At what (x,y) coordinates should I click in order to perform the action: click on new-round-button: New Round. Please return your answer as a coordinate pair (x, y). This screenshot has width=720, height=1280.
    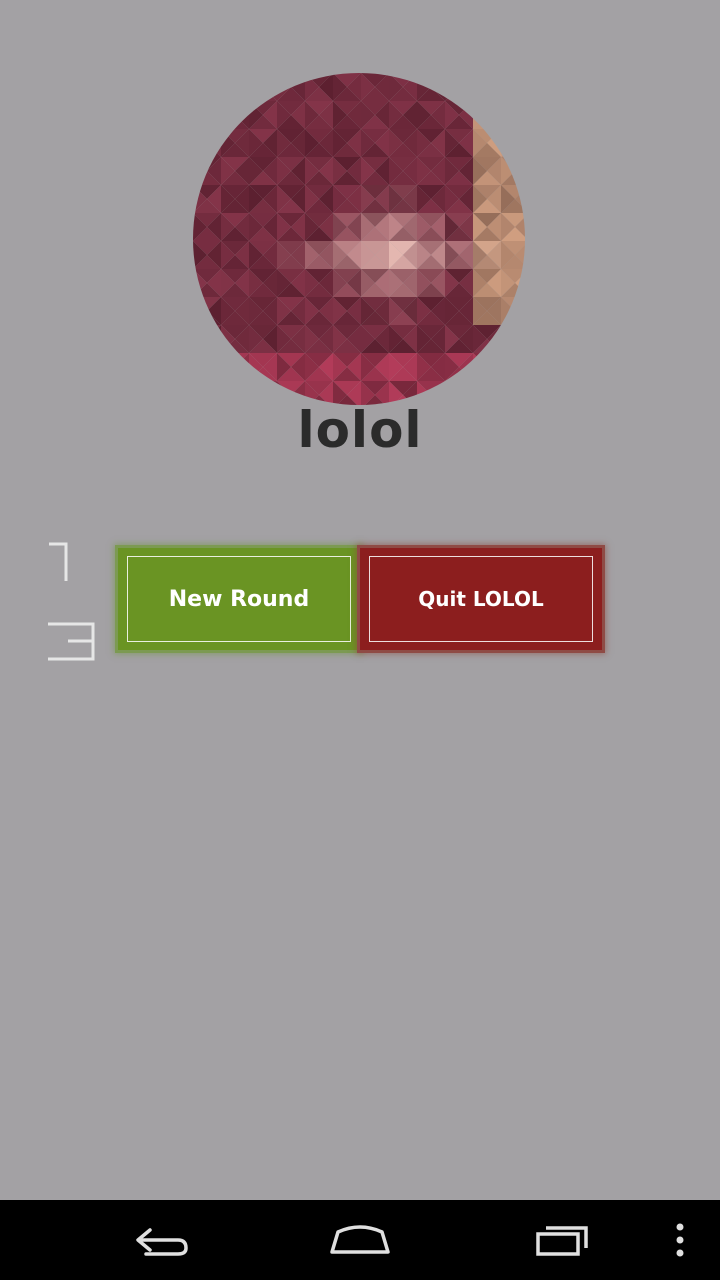
    Looking at the image, I should click on (239, 599).